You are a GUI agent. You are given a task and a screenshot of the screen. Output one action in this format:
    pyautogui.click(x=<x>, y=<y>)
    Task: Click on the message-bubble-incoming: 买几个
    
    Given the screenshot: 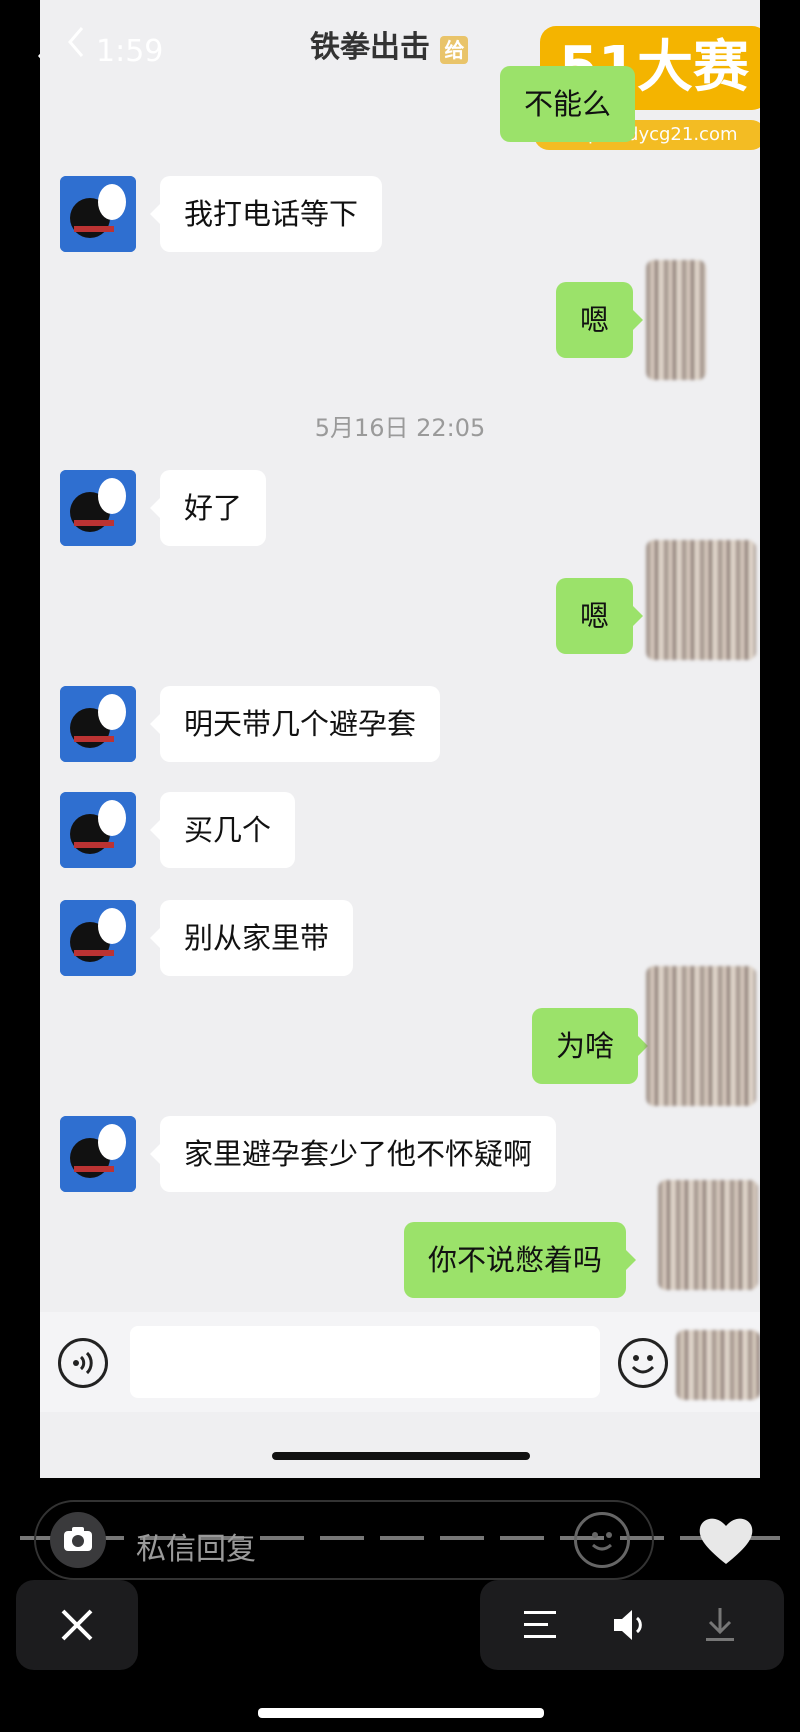 What is the action you would take?
    pyautogui.click(x=222, y=830)
    